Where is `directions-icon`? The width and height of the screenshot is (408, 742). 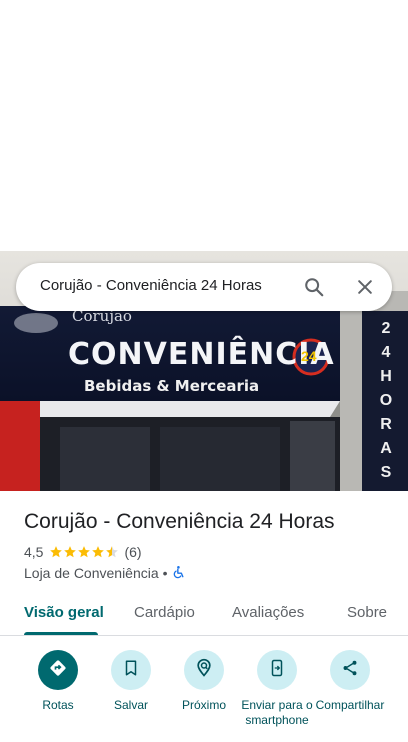
directions-icon is located at coordinates (58, 670).